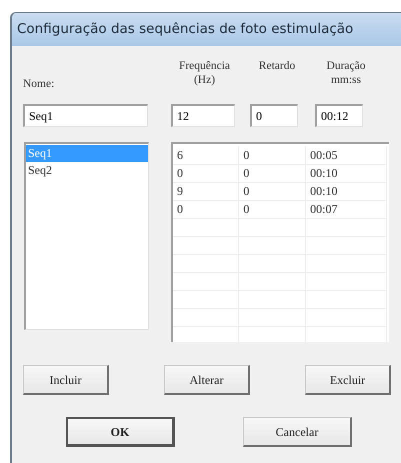 The width and height of the screenshot is (401, 463). Describe the element at coordinates (346, 73) in the screenshot. I see `field-label: Duração mm:ss` at that location.